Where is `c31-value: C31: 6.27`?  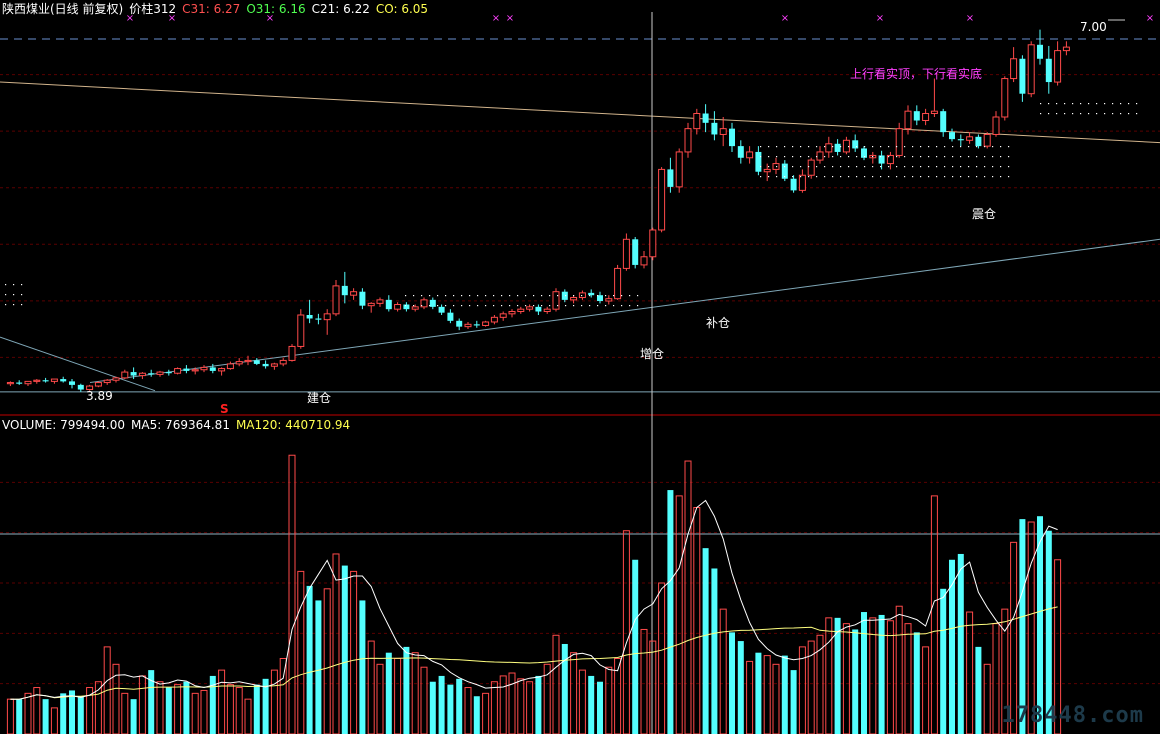 c31-value: C31: 6.27 is located at coordinates (211, 9).